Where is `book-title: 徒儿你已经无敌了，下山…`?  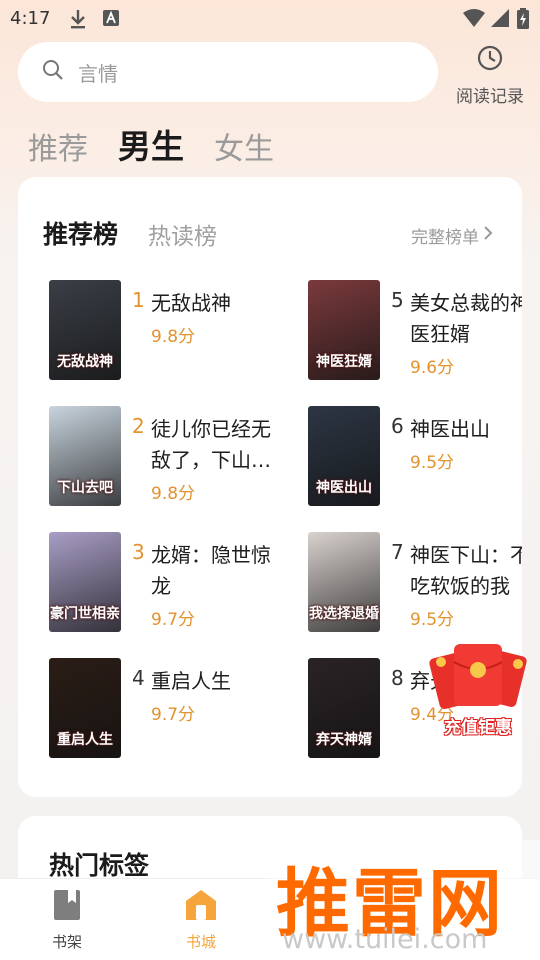
book-title: 徒儿你已经无敌了，下山… is located at coordinates (218, 445).